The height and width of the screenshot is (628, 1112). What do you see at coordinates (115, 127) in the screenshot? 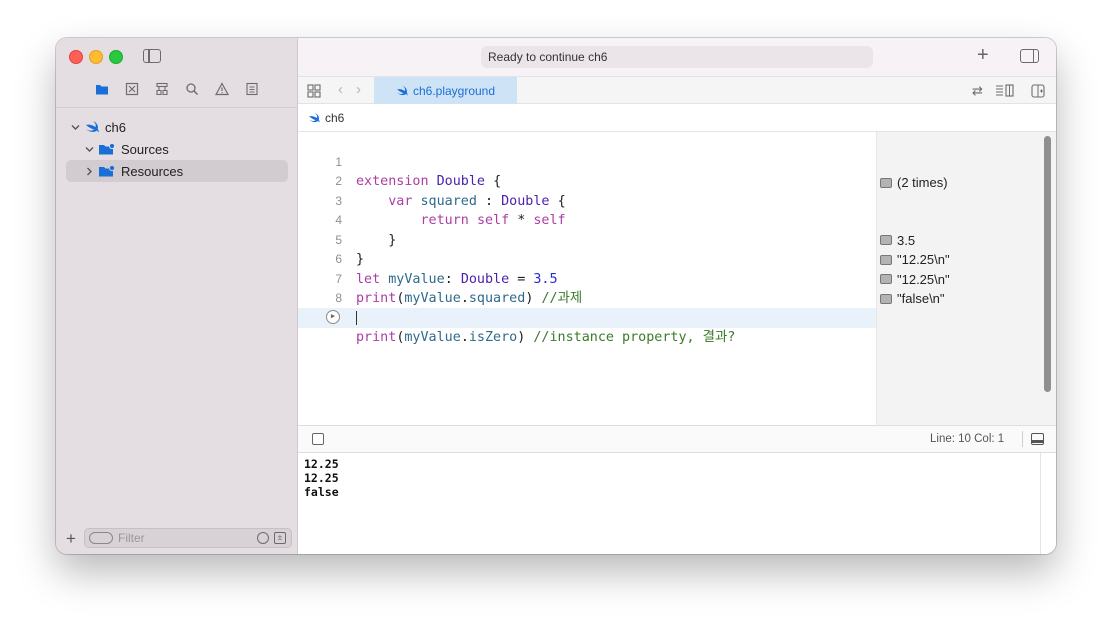
I see `tree-item-label: ch6` at bounding box center [115, 127].